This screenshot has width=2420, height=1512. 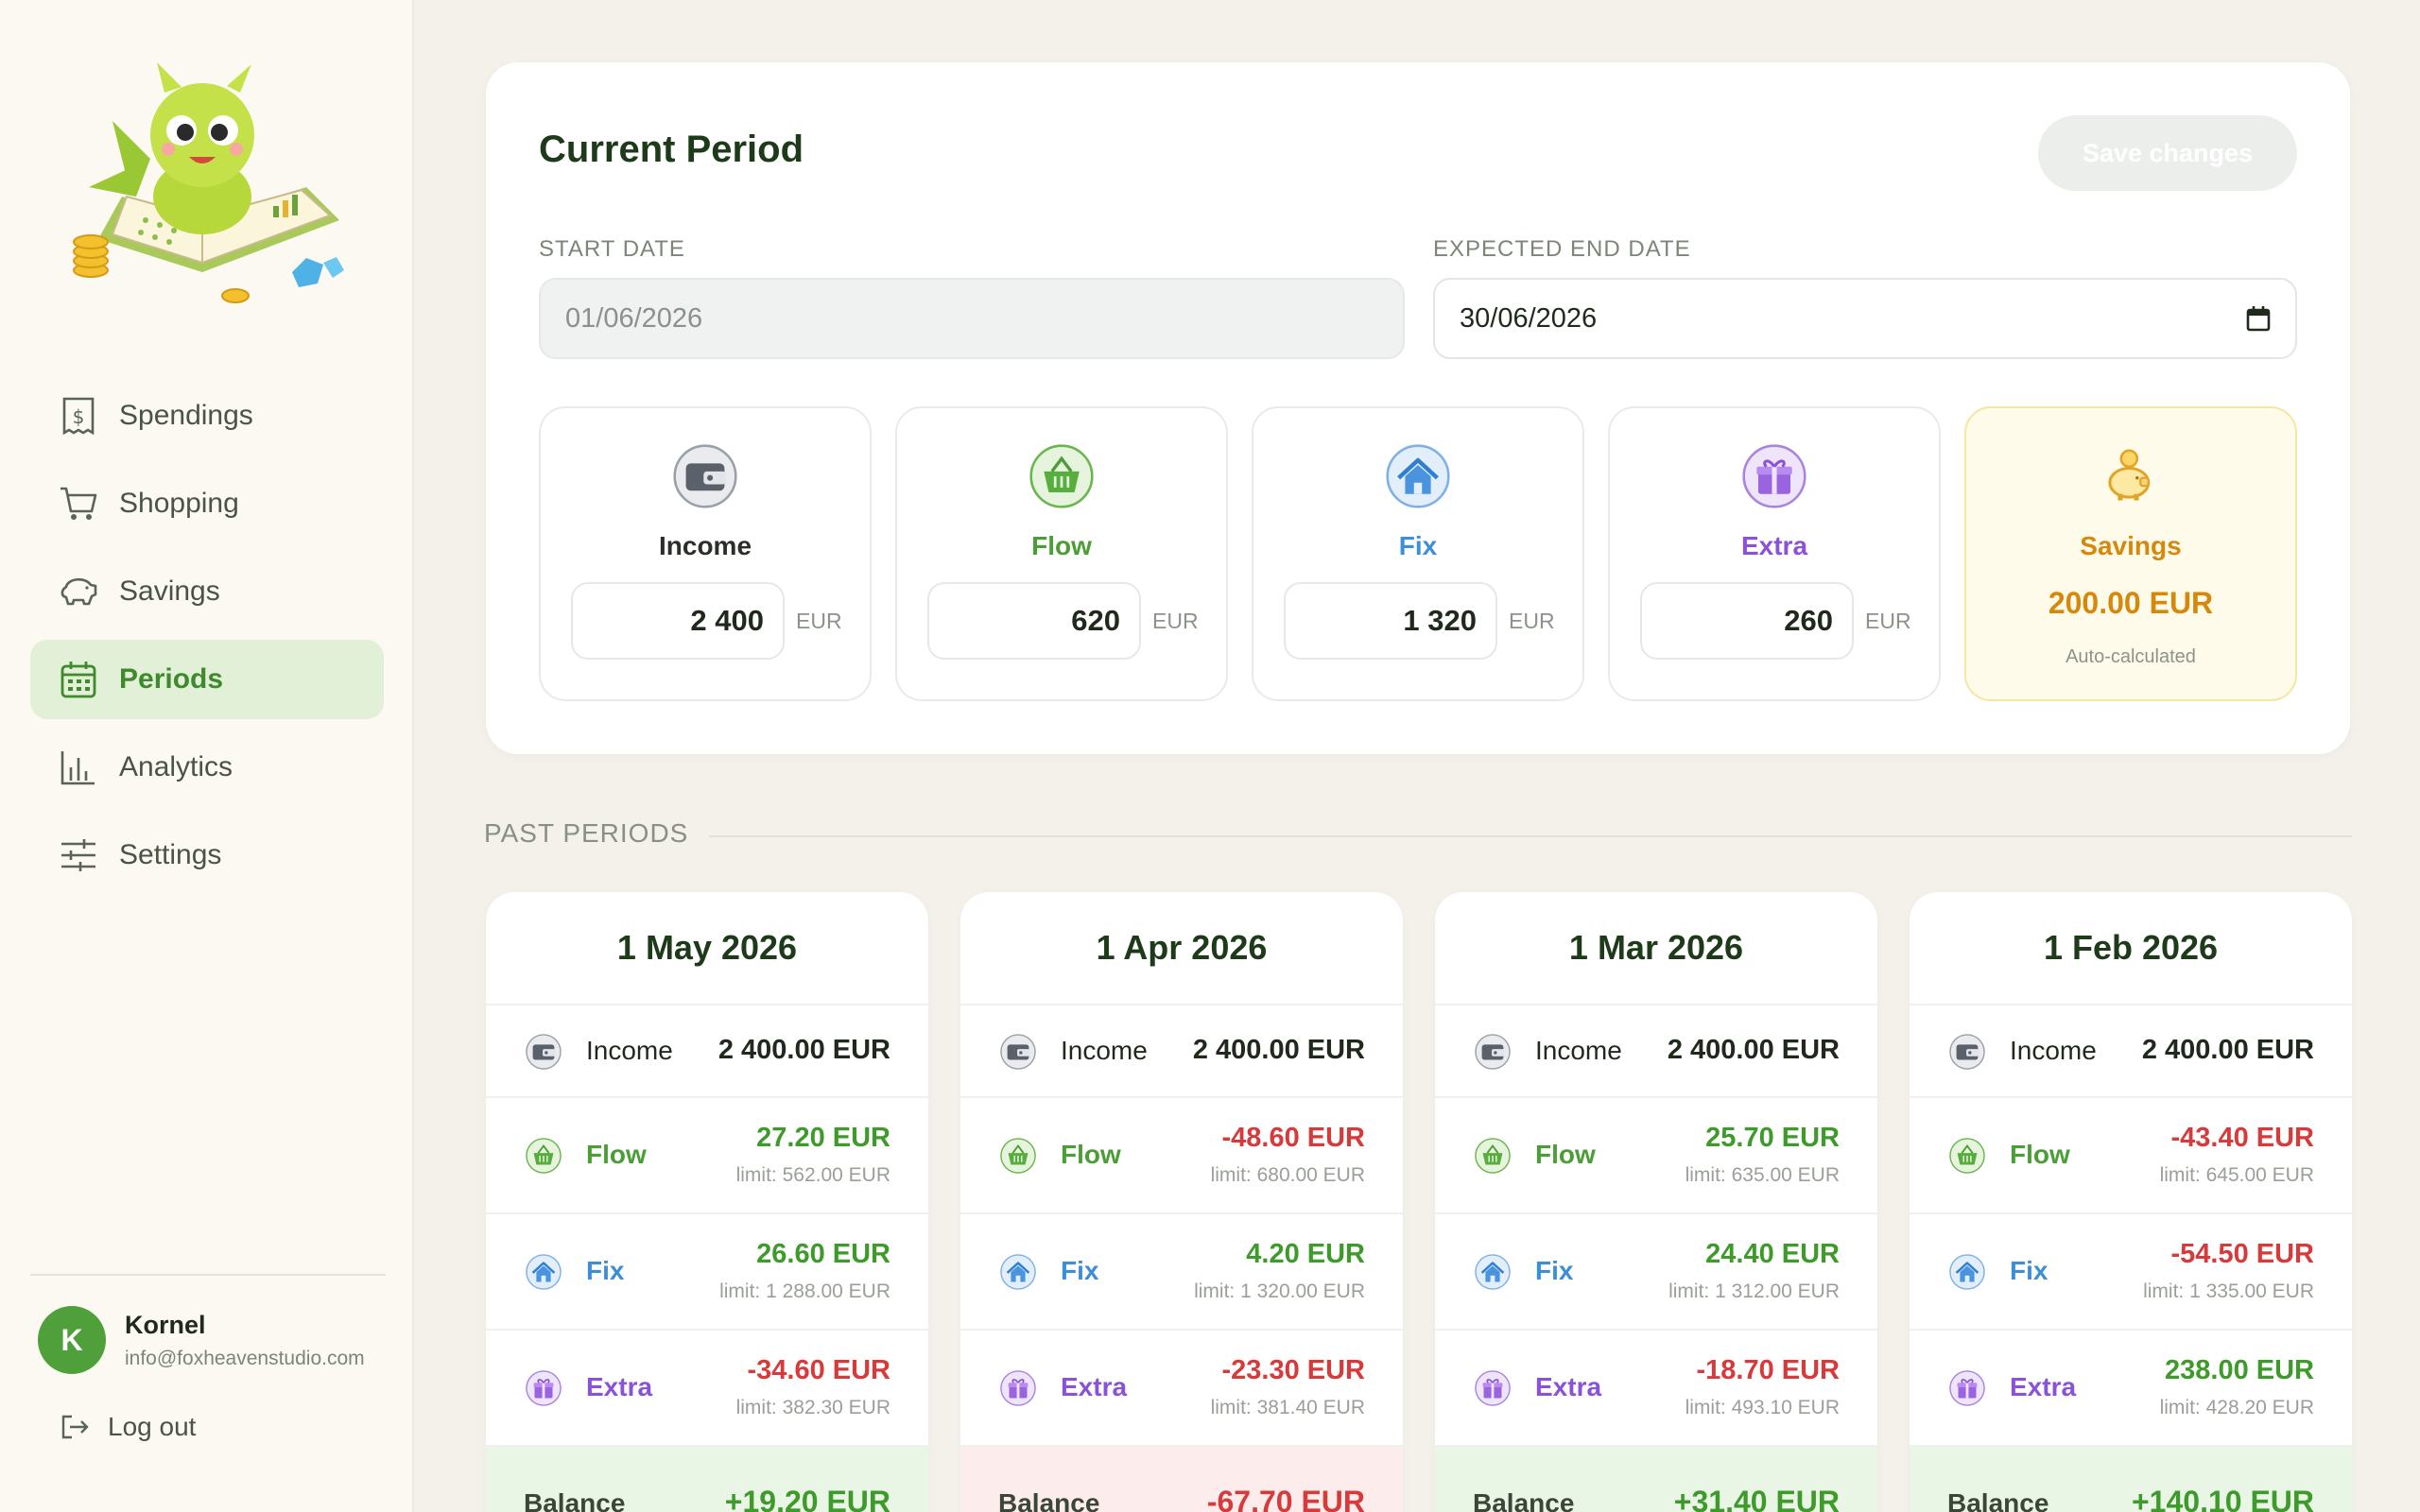 I want to click on nav-label: Settings, so click(x=170, y=854).